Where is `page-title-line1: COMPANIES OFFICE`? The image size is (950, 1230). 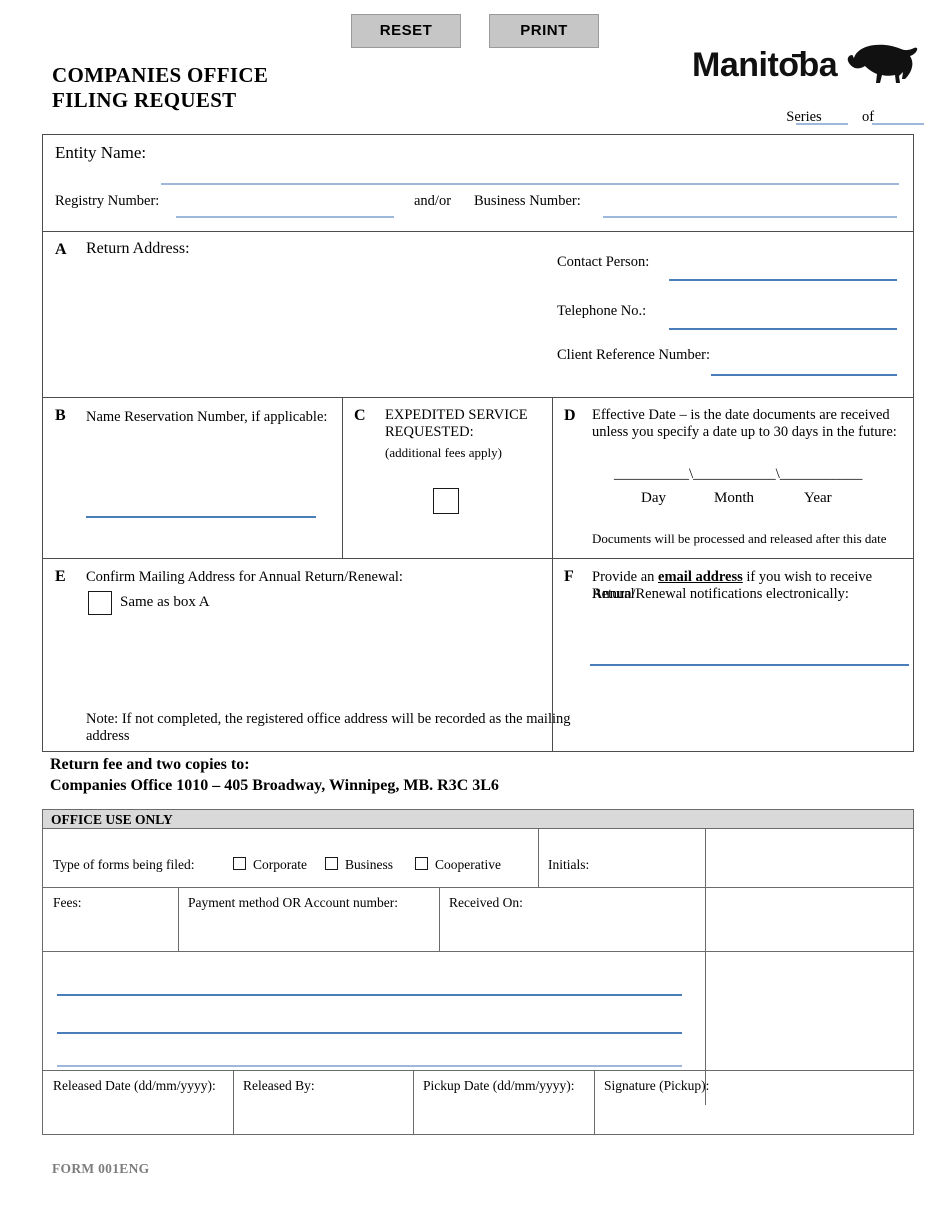 page-title-line1: COMPANIES OFFICE is located at coordinates (160, 75).